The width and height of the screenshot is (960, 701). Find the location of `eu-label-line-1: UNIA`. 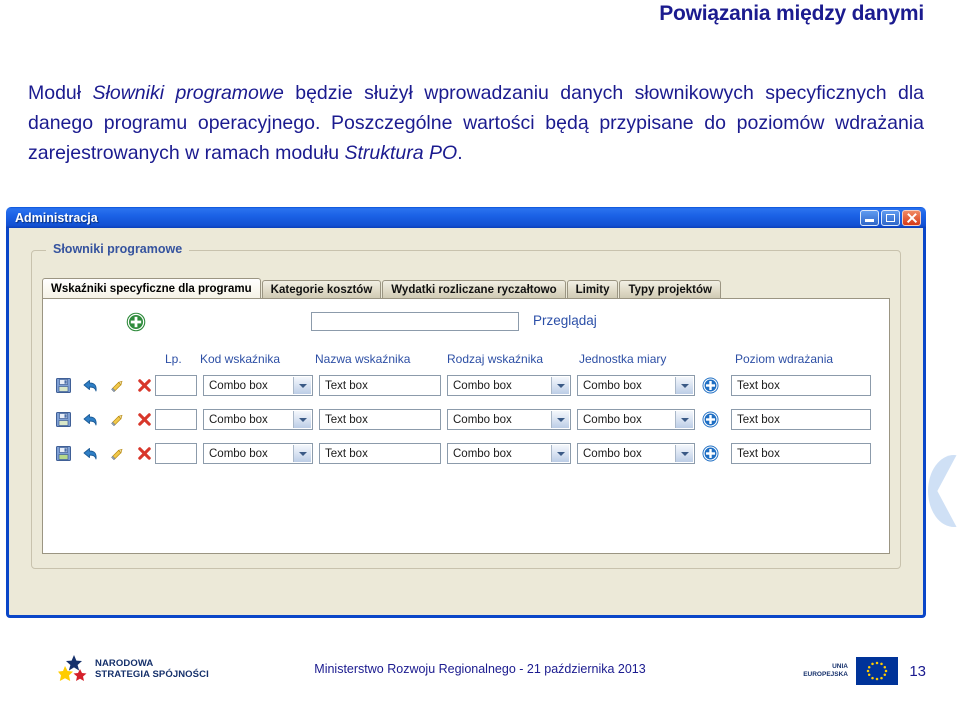

eu-label-line-1: UNIA is located at coordinates (840, 666).